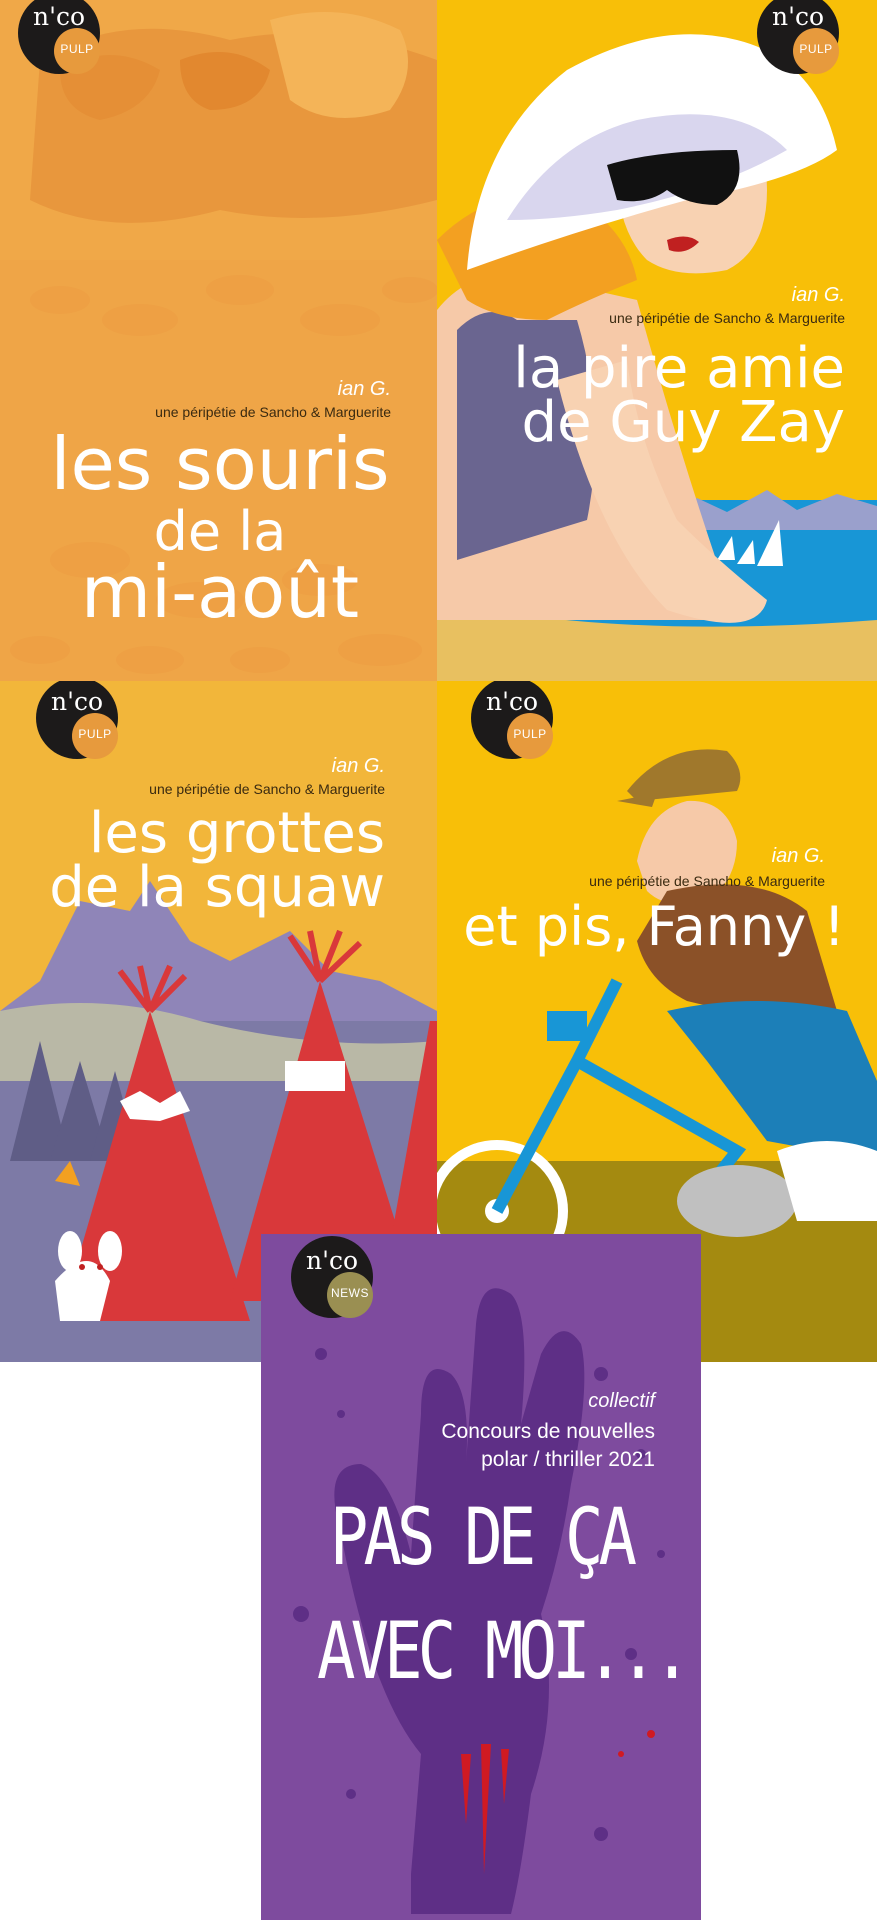 Image resolution: width=877 pixels, height=1920 pixels. What do you see at coordinates (350, 1293) in the screenshot?
I see `logo-series: NEWS` at bounding box center [350, 1293].